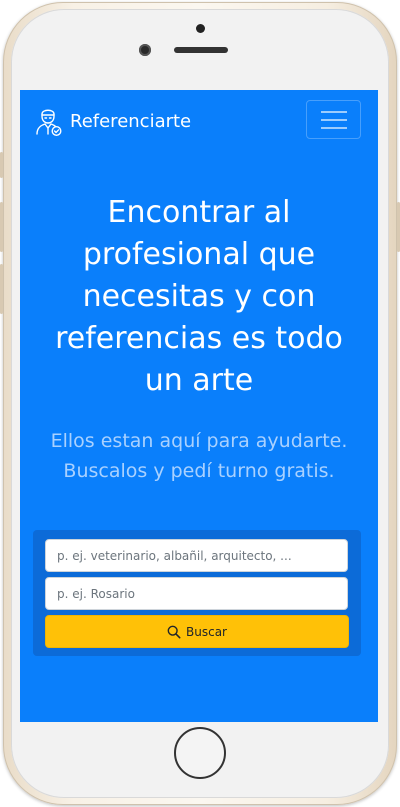 This screenshot has width=400, height=807. Describe the element at coordinates (1, 227) in the screenshot. I see `volume-up-button` at that location.